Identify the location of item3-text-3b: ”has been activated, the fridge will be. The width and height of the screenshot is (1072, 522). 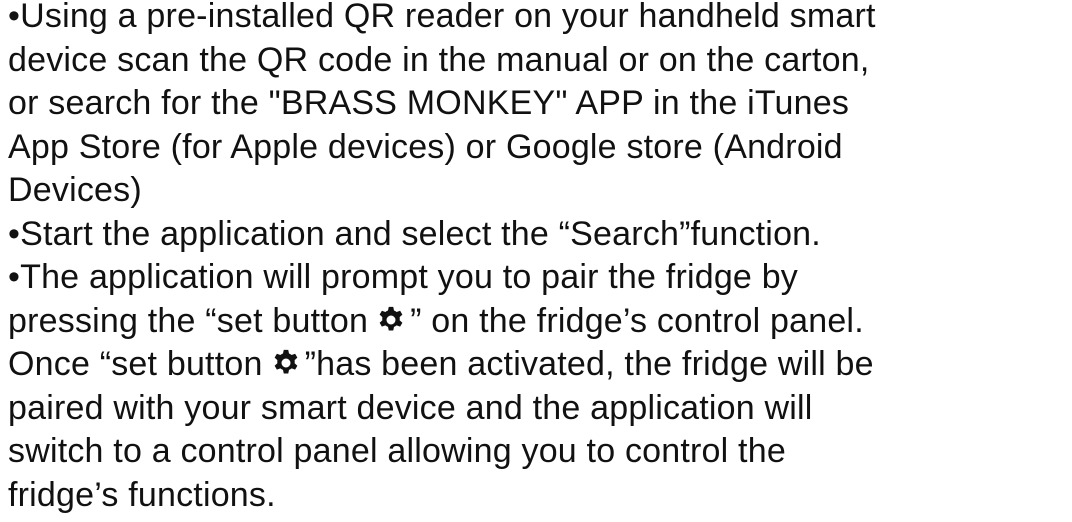
(589, 364).